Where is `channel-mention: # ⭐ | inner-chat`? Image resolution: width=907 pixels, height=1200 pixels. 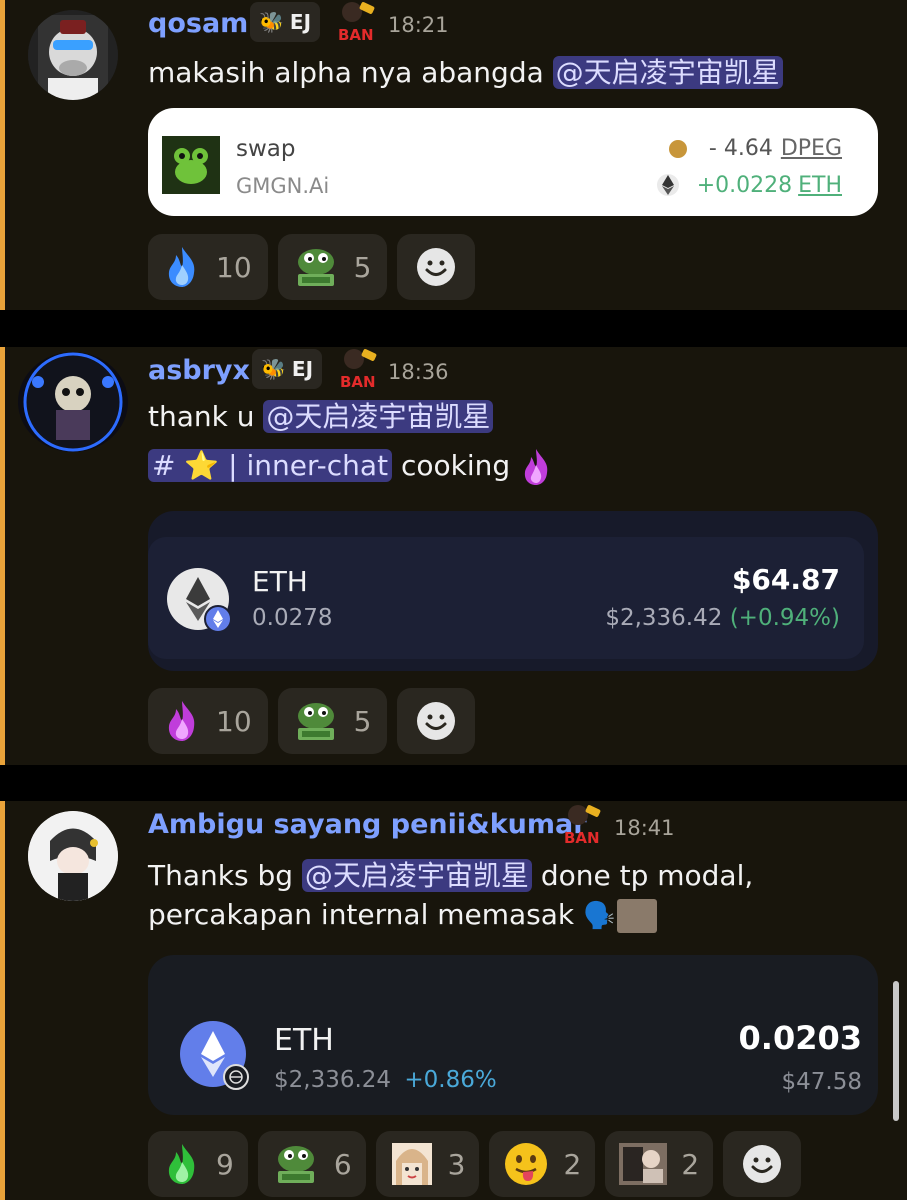 channel-mention: # ⭐ | inner-chat is located at coordinates (270, 465).